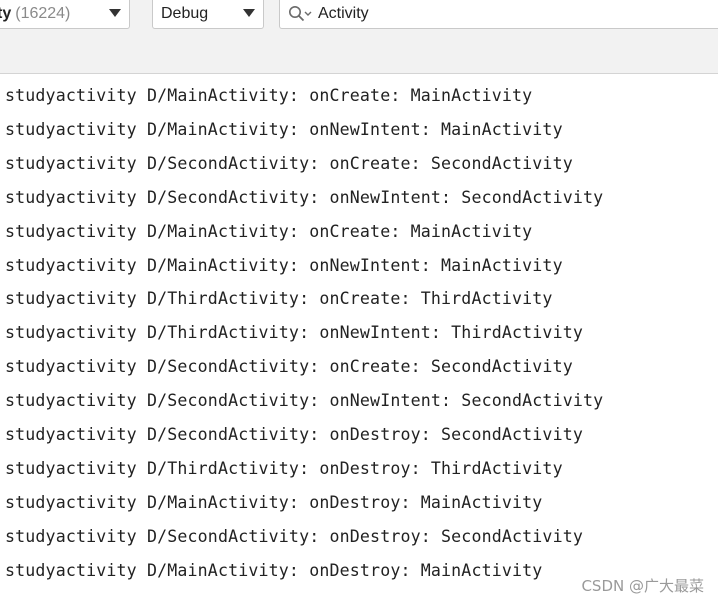 This screenshot has height=604, width=718. Describe the element at coordinates (343, 14) in the screenshot. I see `search-input: Activity` at that location.